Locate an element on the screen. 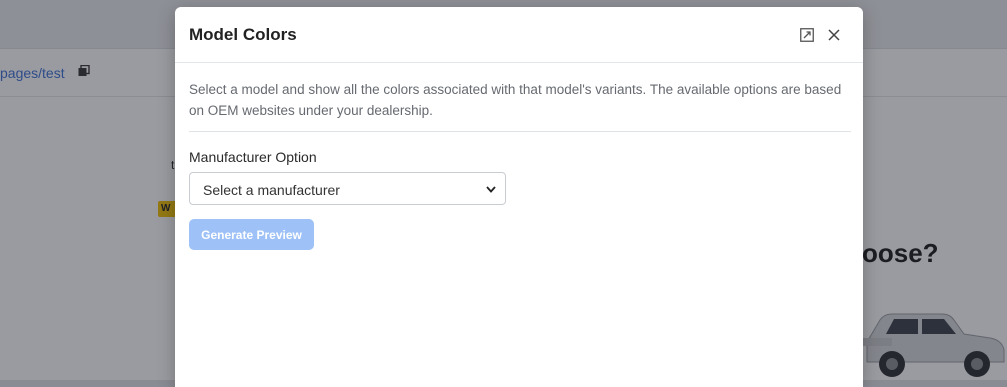 Image resolution: width=1007 pixels, height=387 pixels. manufacturer-select: Select a manufacturer is located at coordinates (347, 188).